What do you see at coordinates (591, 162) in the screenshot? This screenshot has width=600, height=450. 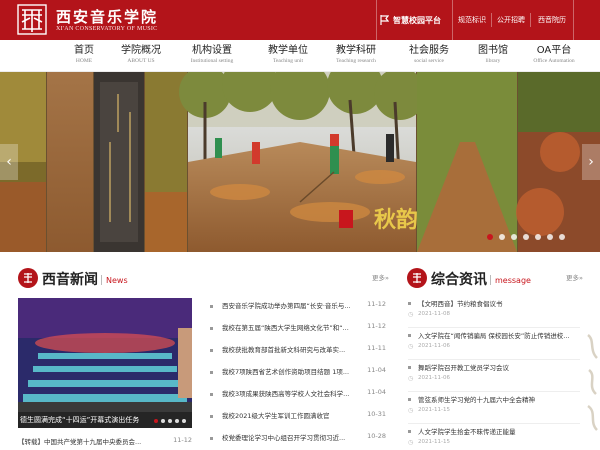 I see `chevron-right-icon: ›` at bounding box center [591, 162].